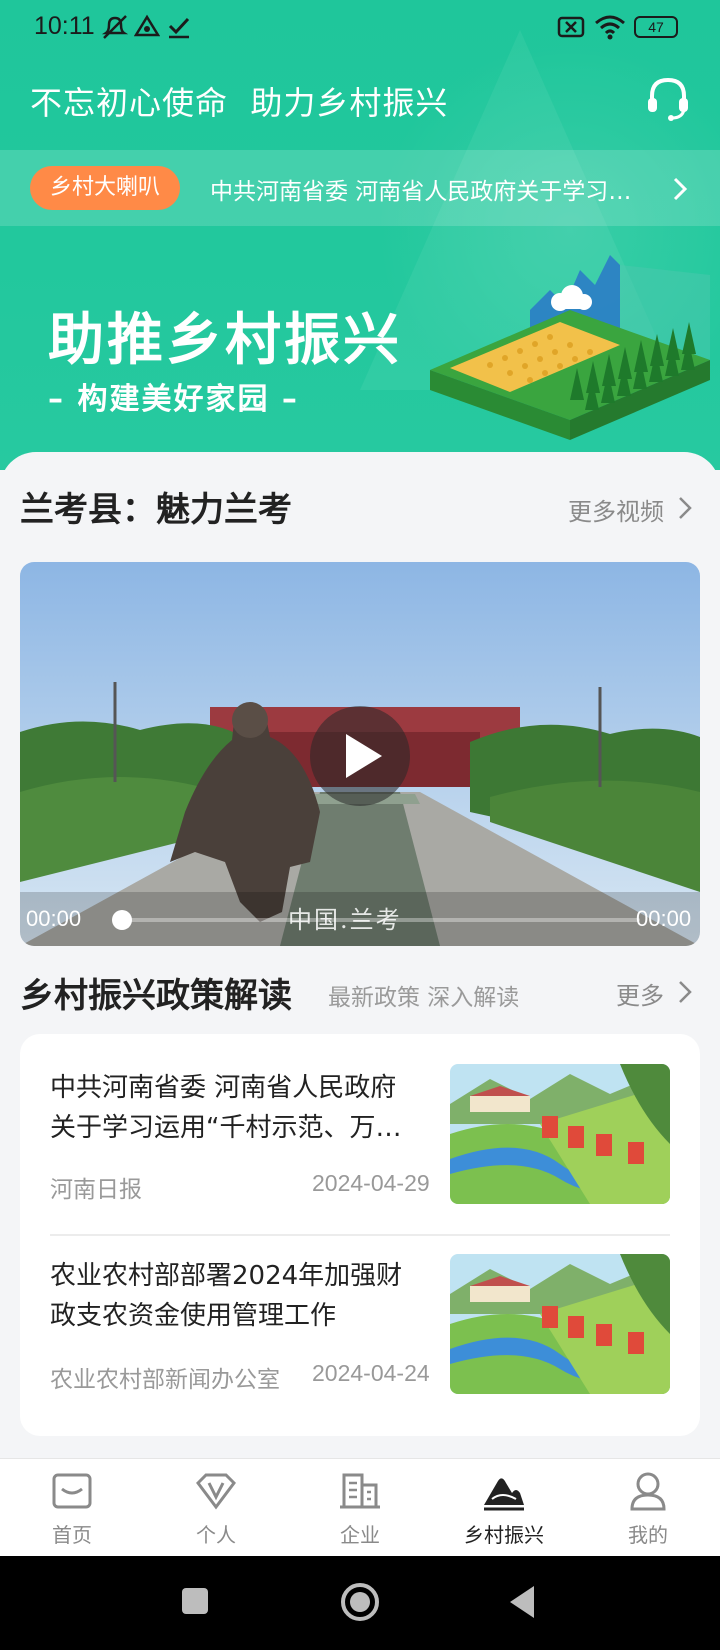 This screenshot has height=1650, width=720. Describe the element at coordinates (122, 920) in the screenshot. I see `video-progress-handle` at that location.